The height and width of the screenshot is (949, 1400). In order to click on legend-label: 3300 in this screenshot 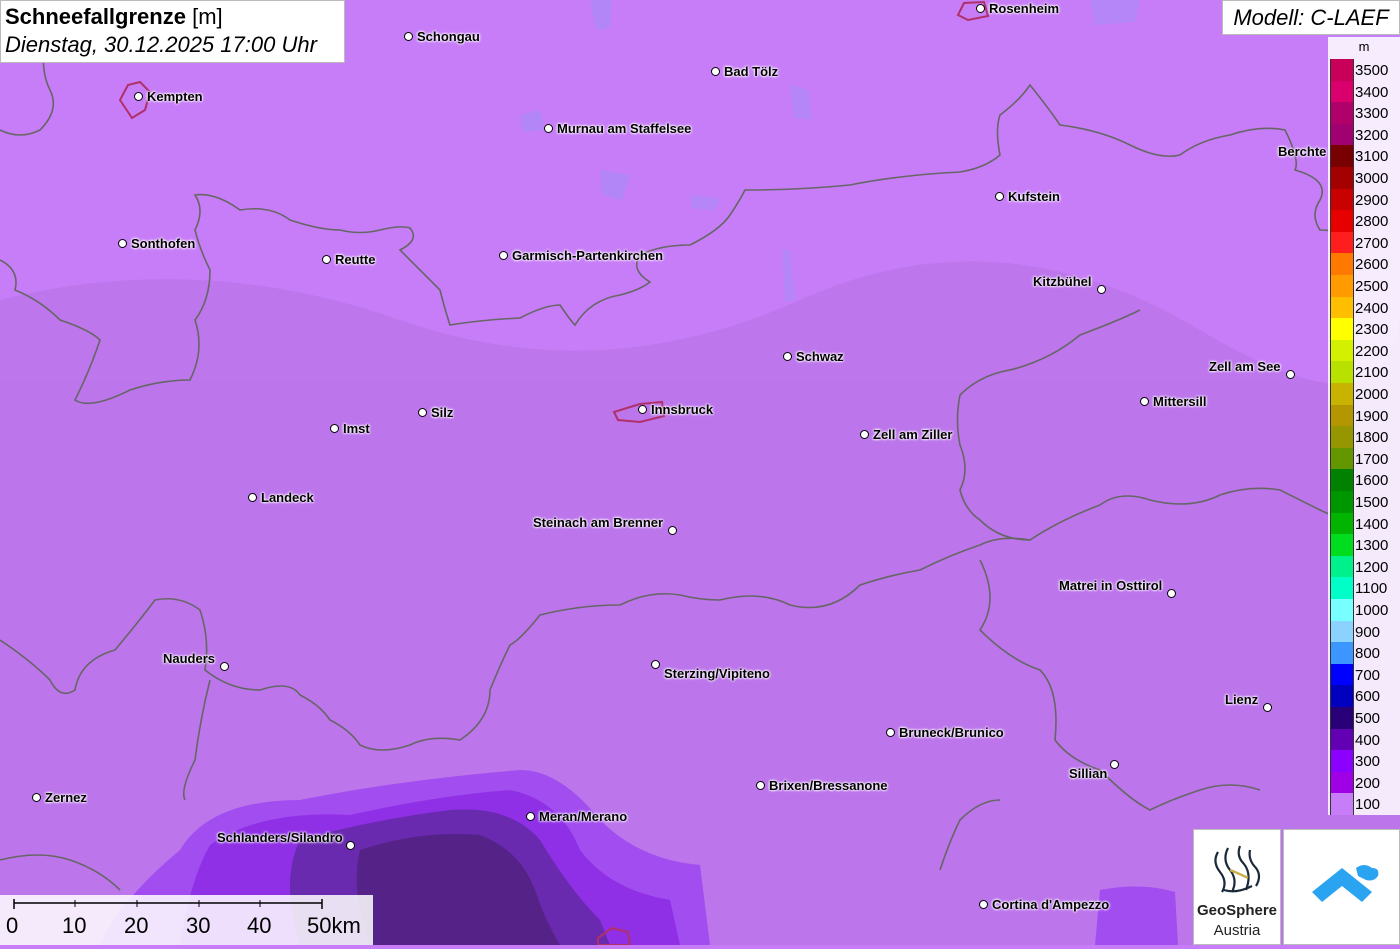, I will do `click(1372, 114)`.